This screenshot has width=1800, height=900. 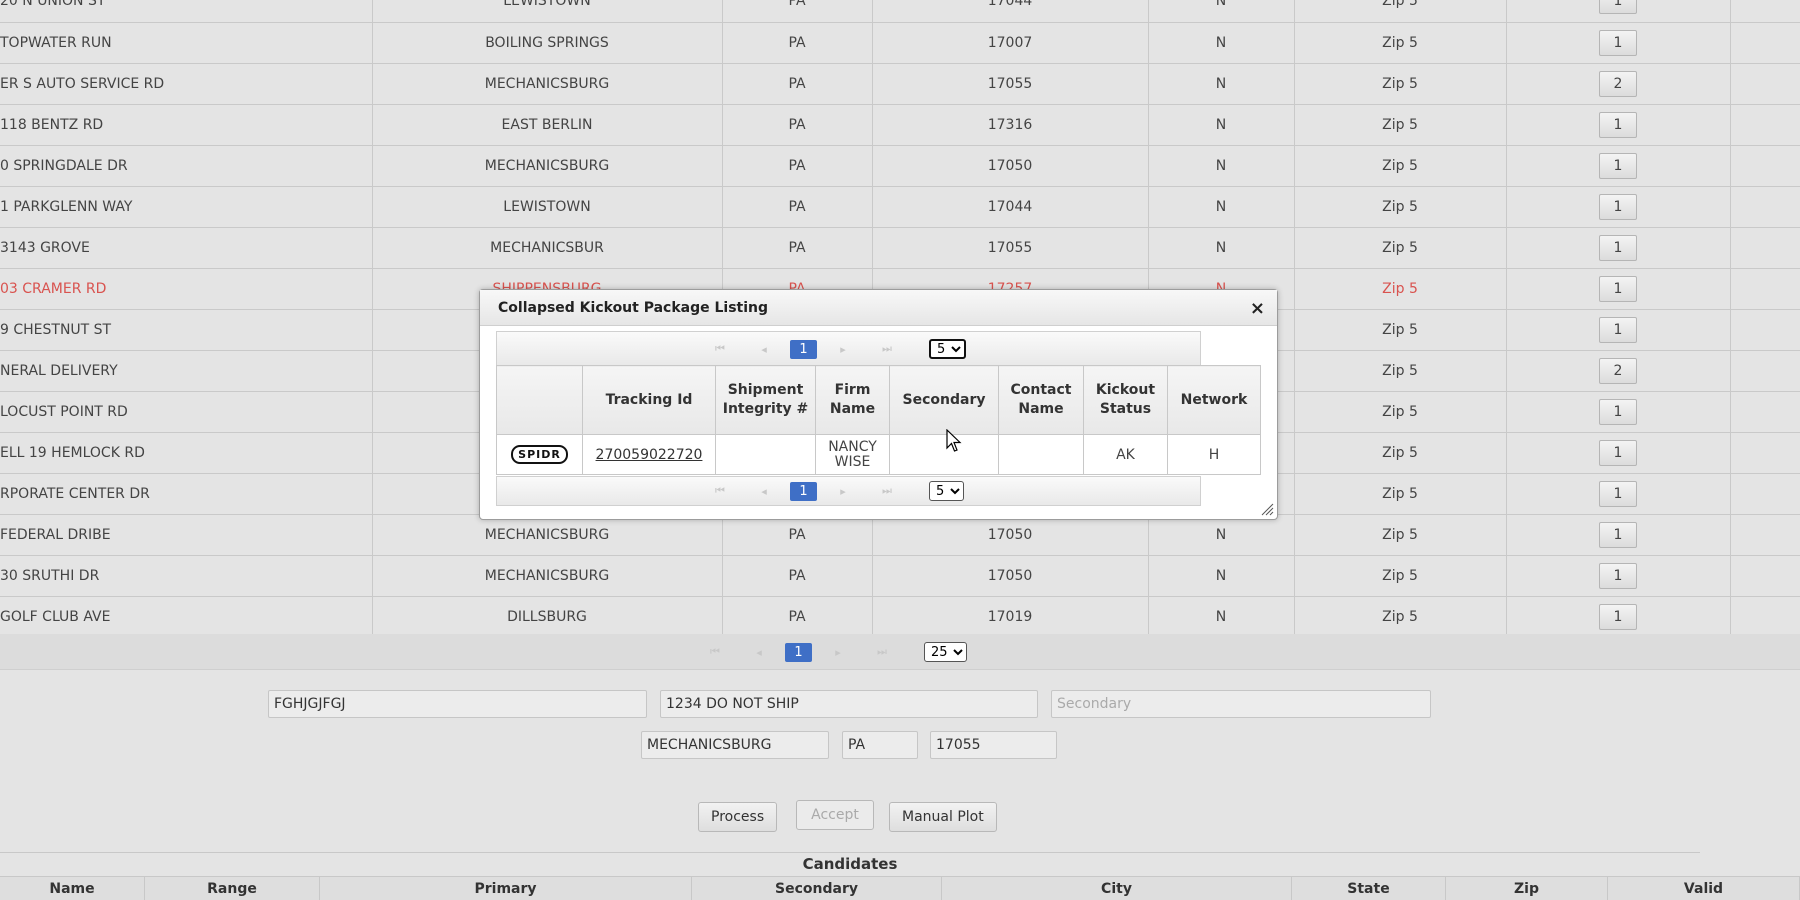 I want to click on header-network: Network, so click(x=1214, y=400).